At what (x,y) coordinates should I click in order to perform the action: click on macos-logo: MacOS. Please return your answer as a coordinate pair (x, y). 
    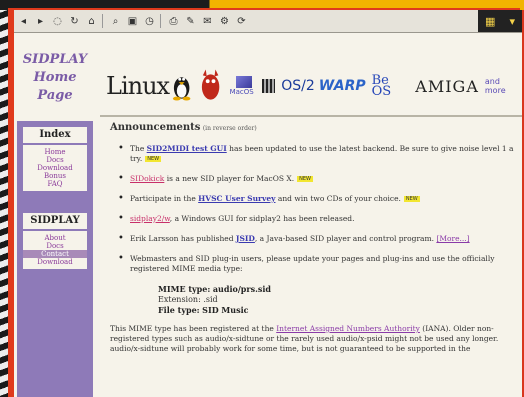
    Looking at the image, I should click on (244, 86).